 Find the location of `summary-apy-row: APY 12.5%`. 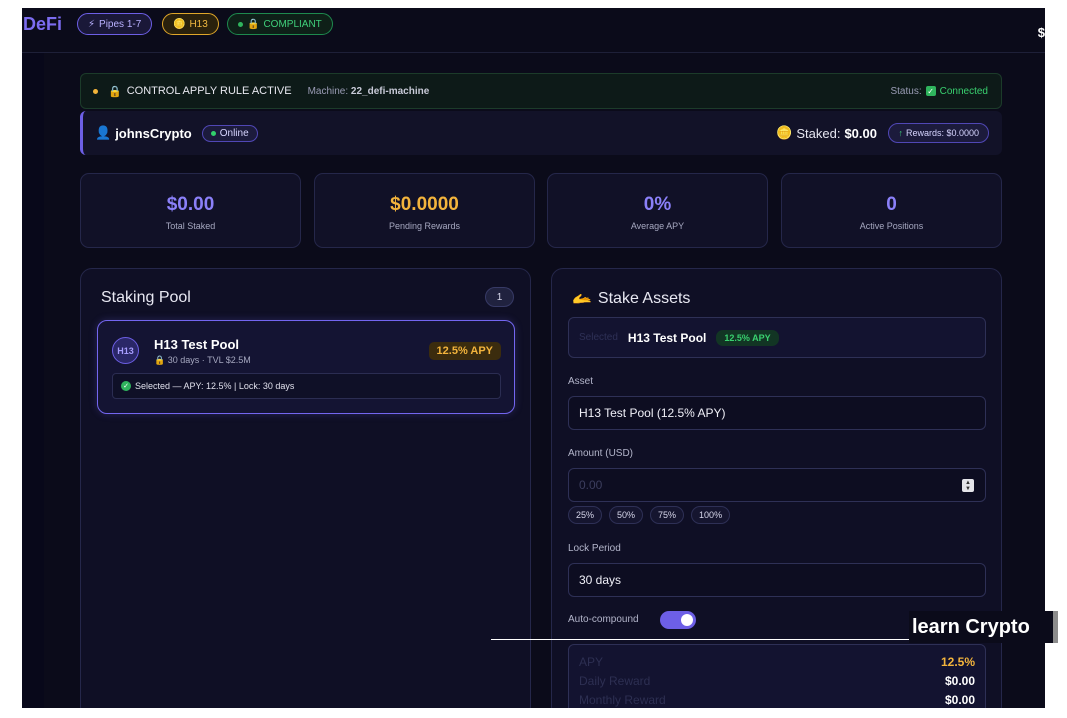

summary-apy-row: APY 12.5% is located at coordinates (777, 662).